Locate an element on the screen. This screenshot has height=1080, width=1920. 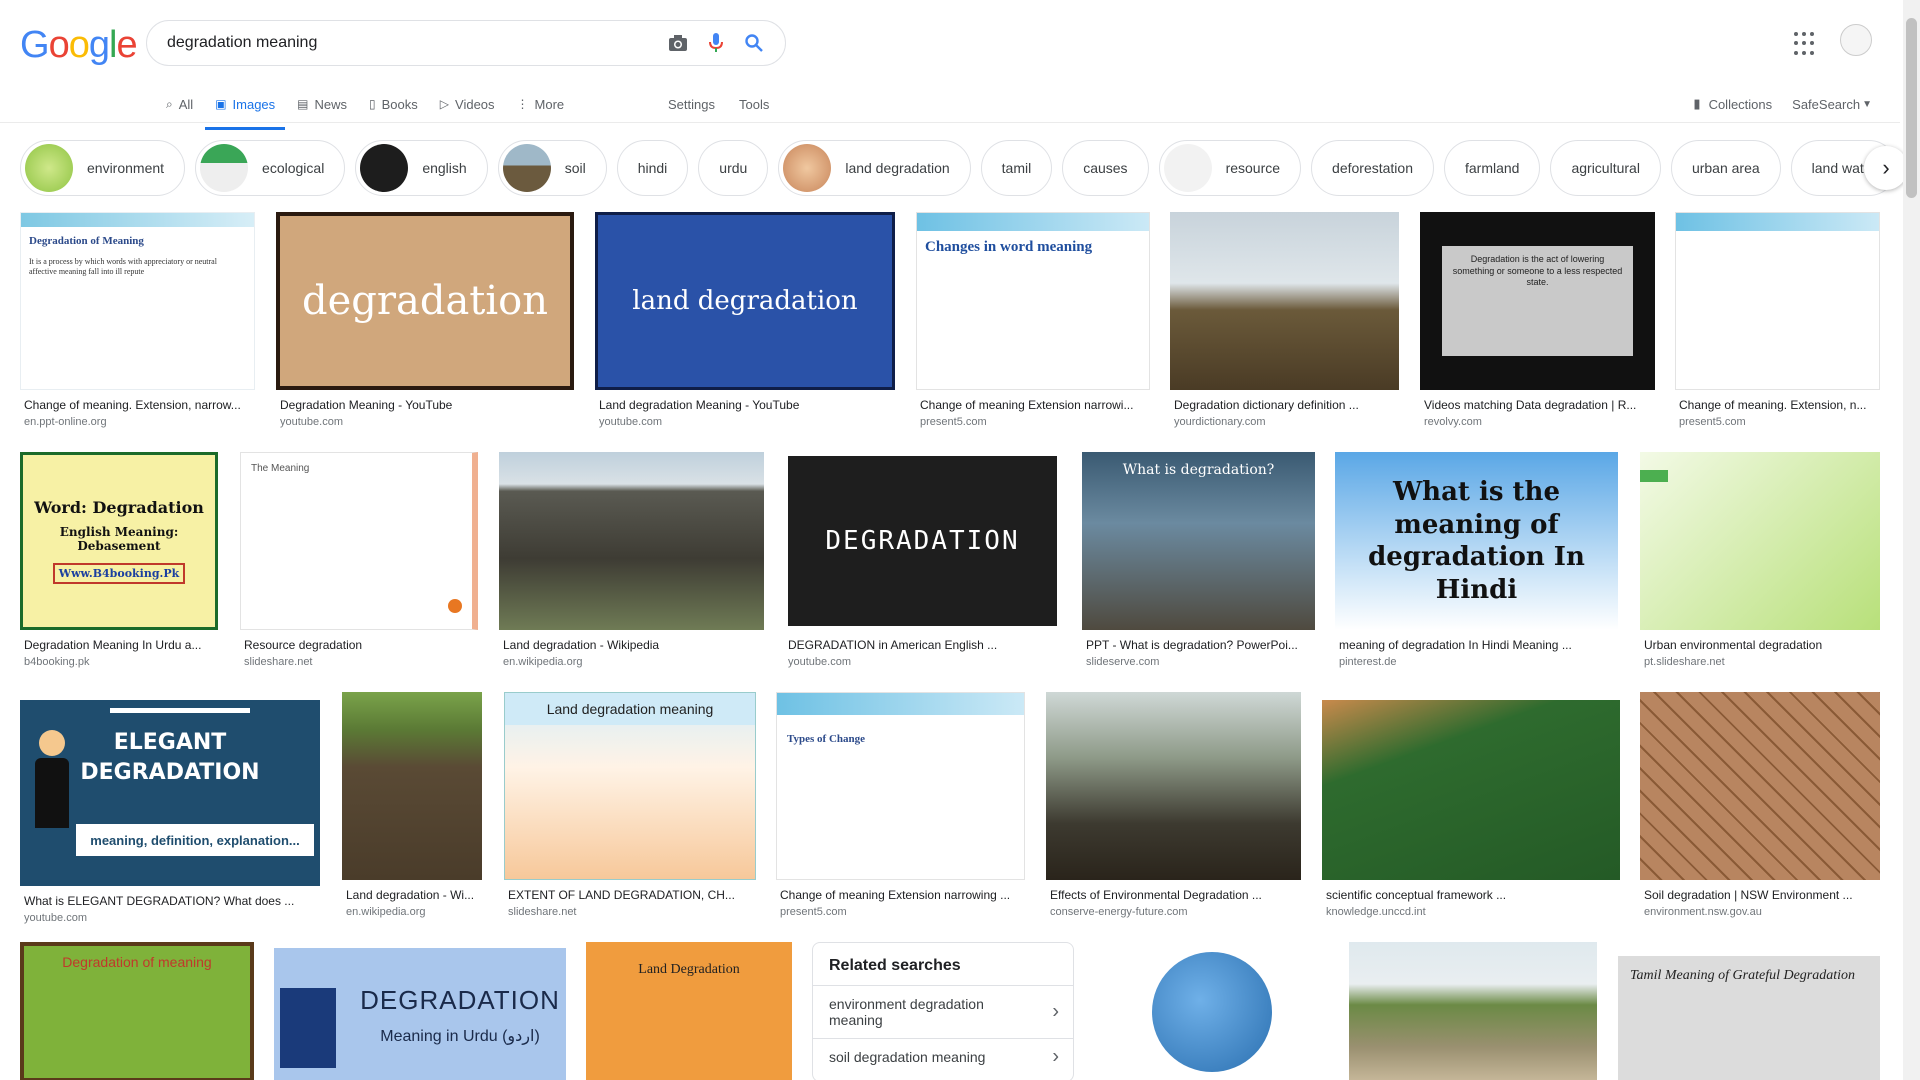
search-box: degradation meaning is located at coordinates (466, 43).